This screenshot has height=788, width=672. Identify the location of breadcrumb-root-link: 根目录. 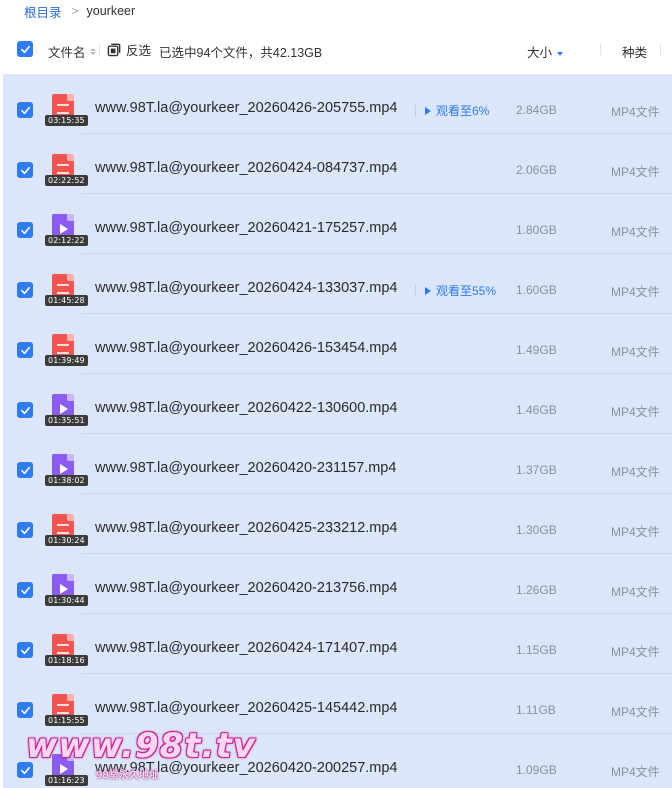
(43, 11).